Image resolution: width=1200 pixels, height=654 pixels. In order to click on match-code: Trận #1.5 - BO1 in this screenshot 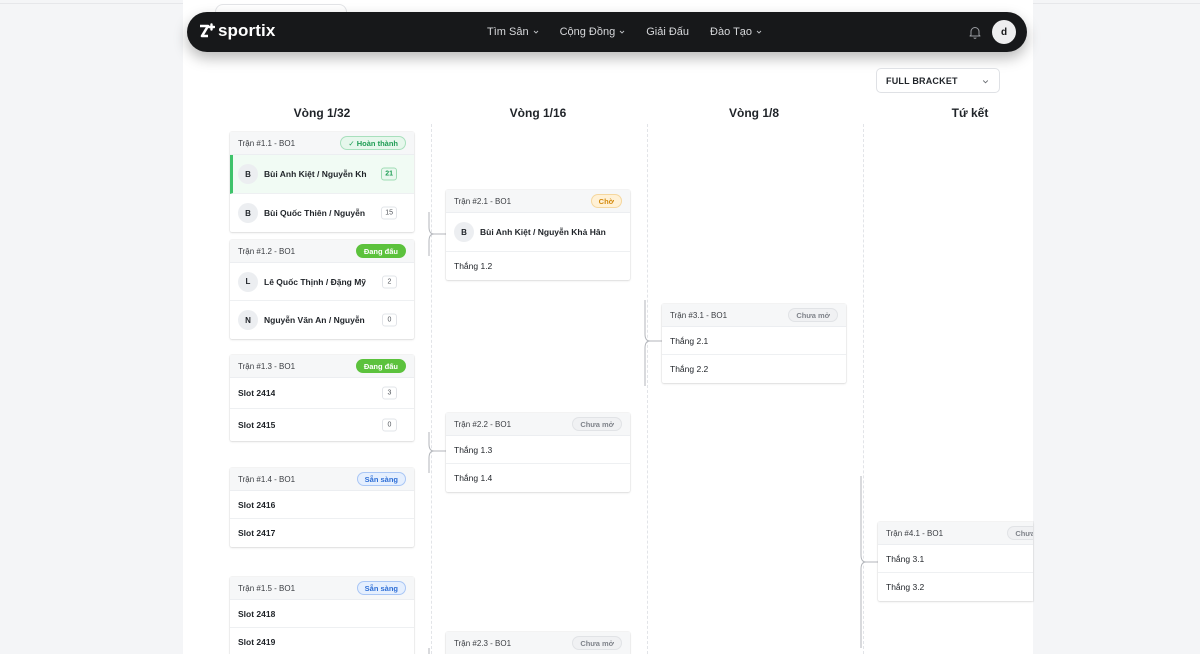, I will do `click(267, 588)`.